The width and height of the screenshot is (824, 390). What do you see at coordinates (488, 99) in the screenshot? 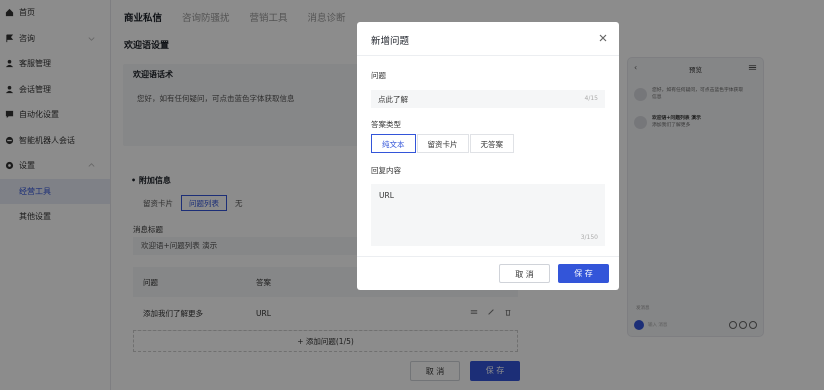
I see `question-input: 点此了解 4/15` at bounding box center [488, 99].